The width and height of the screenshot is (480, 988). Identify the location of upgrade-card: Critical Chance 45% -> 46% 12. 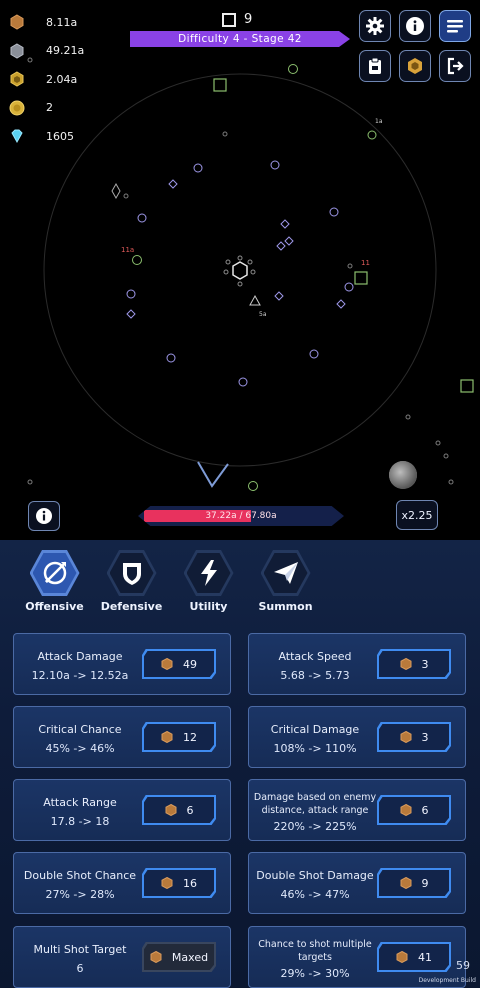
(122, 737).